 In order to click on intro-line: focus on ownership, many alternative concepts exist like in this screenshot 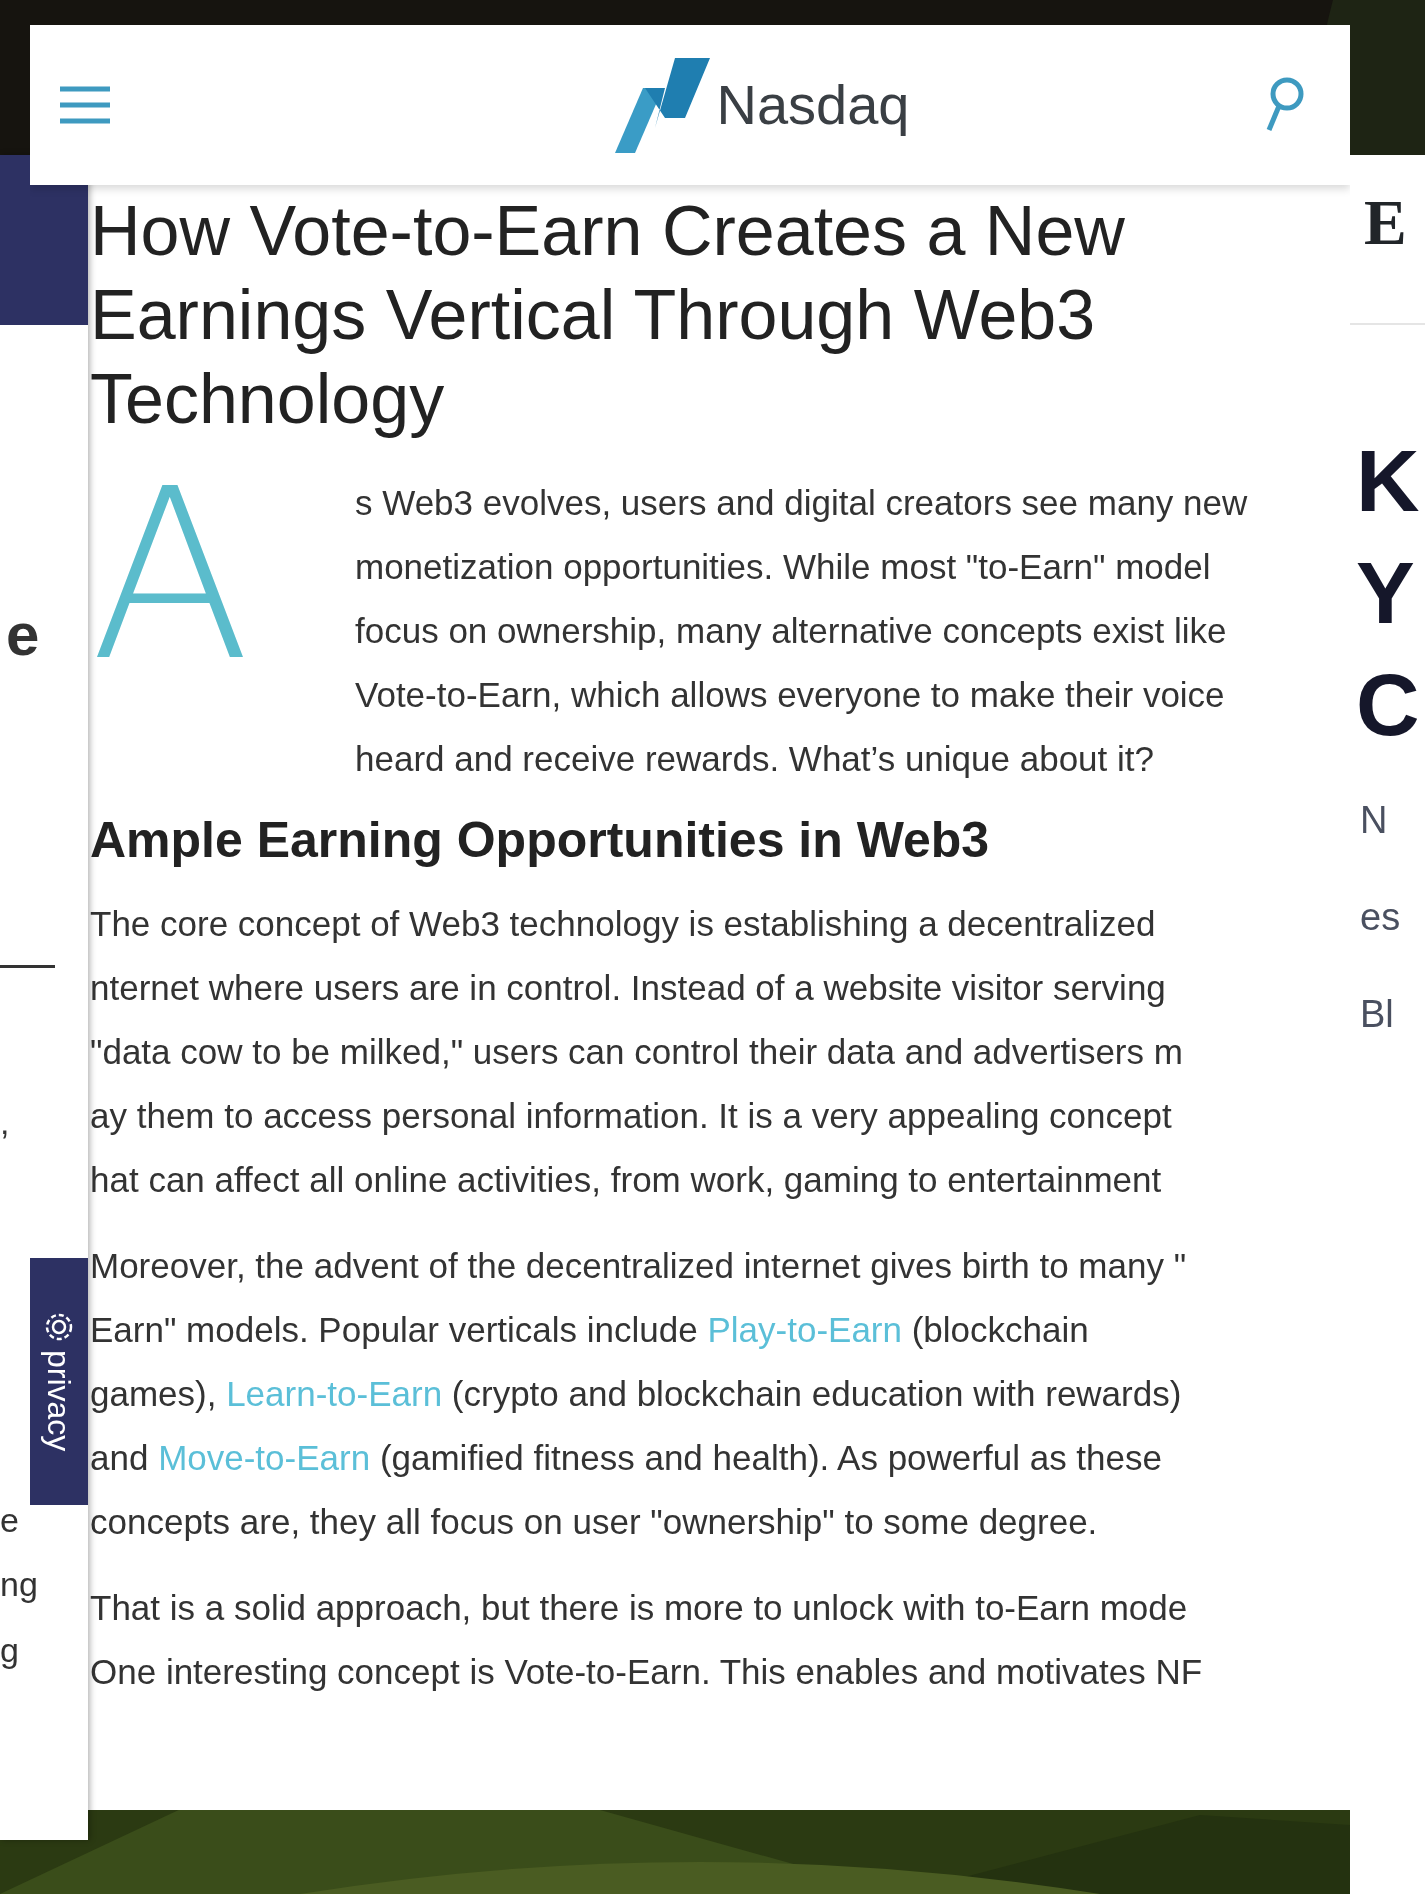, I will do `click(791, 631)`.